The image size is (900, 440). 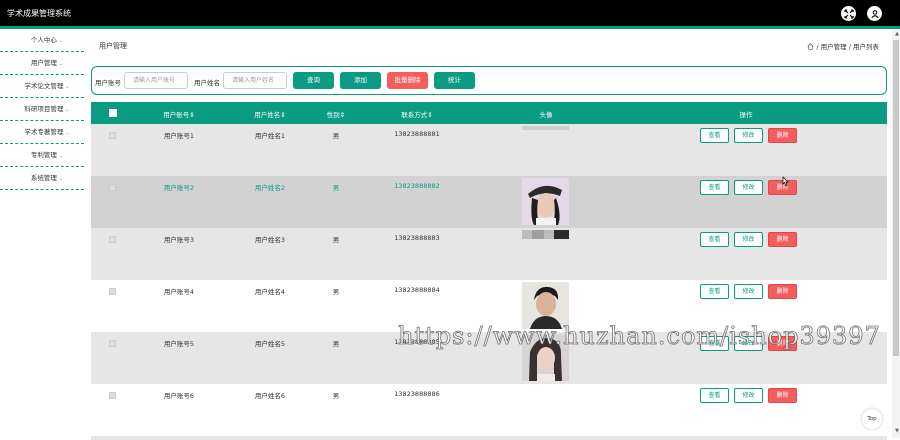 What do you see at coordinates (450, 27) in the screenshot?
I see `topbar-accent-line` at bounding box center [450, 27].